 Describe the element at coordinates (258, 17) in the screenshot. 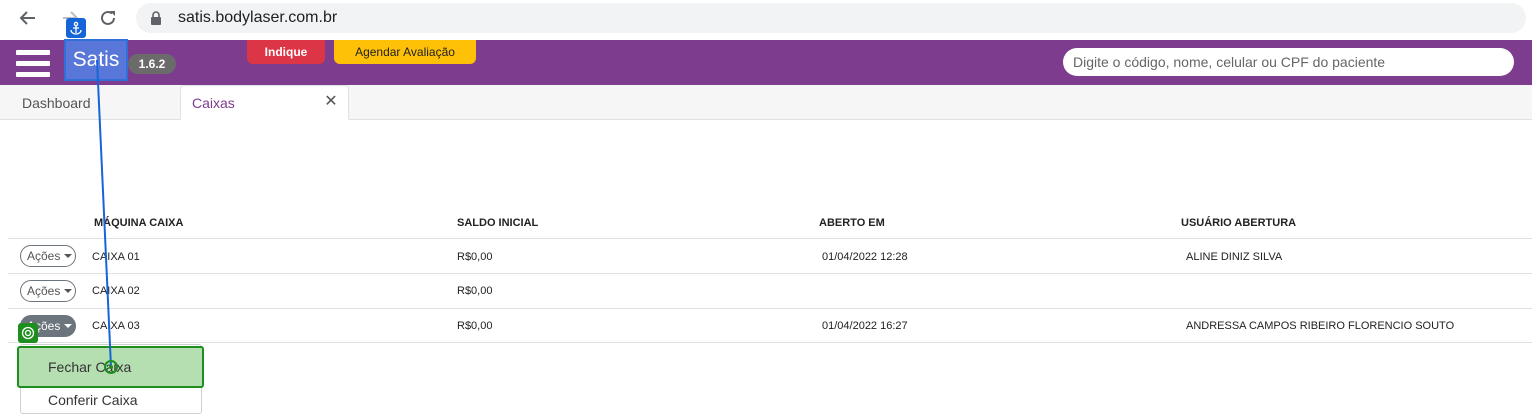

I see `url-text: satis.bodylaser.com.br` at that location.